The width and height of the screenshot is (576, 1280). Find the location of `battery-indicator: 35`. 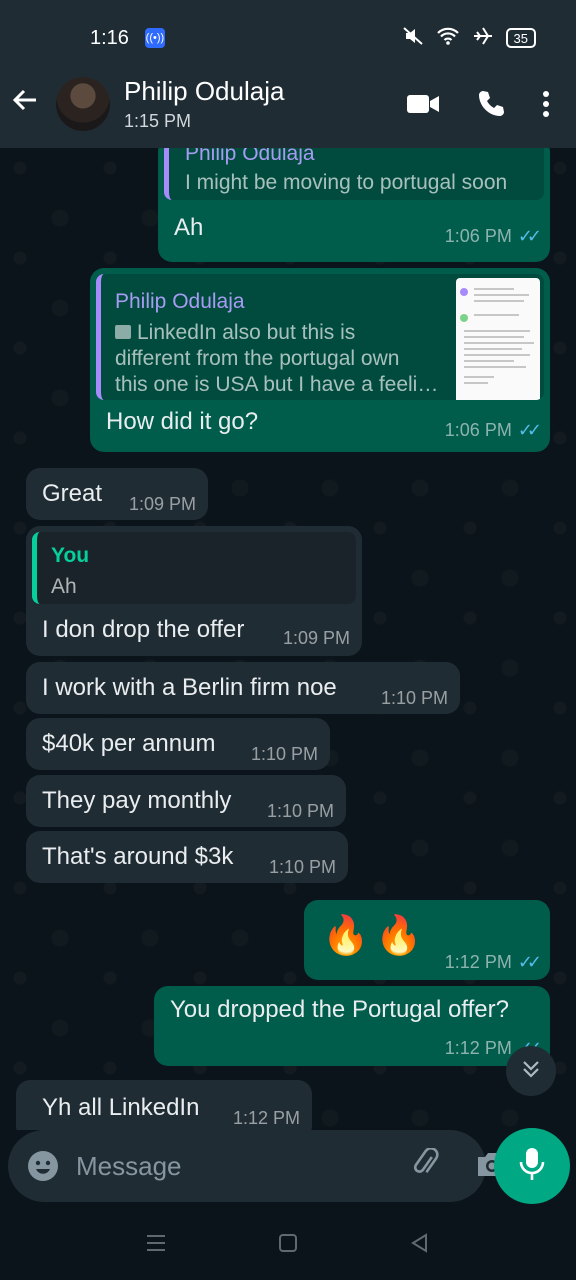

battery-indicator: 35 is located at coordinates (520, 38).